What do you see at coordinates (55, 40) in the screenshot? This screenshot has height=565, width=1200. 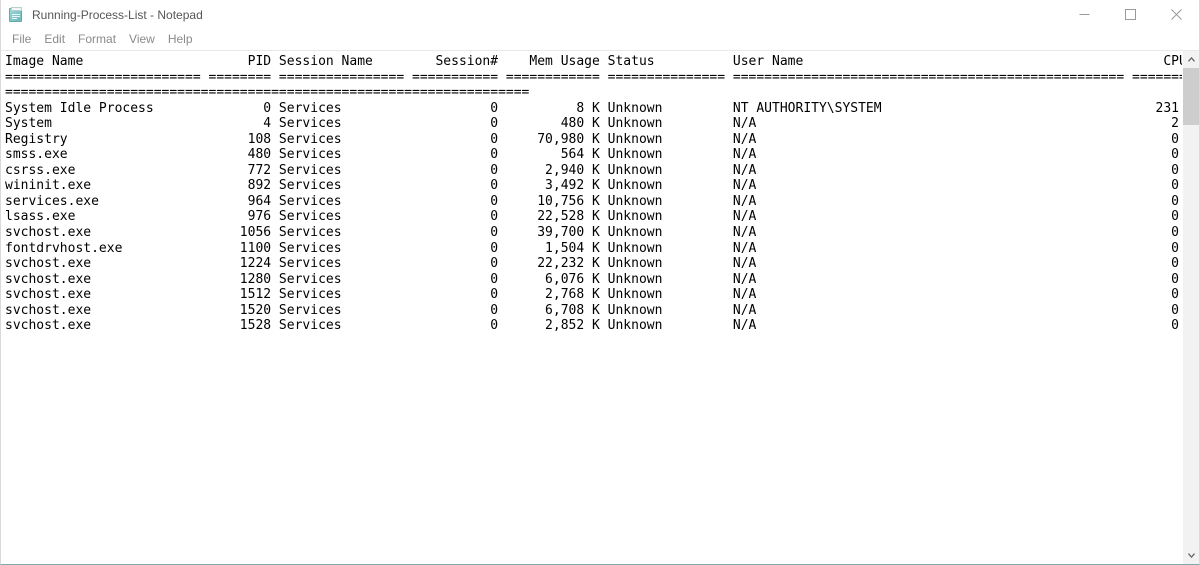 I see `menu-item-edit: Edit` at bounding box center [55, 40].